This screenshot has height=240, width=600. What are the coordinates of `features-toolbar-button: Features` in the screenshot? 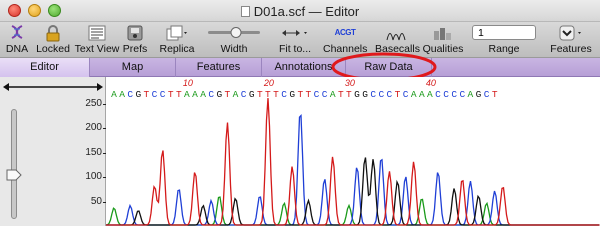 It's located at (571, 40).